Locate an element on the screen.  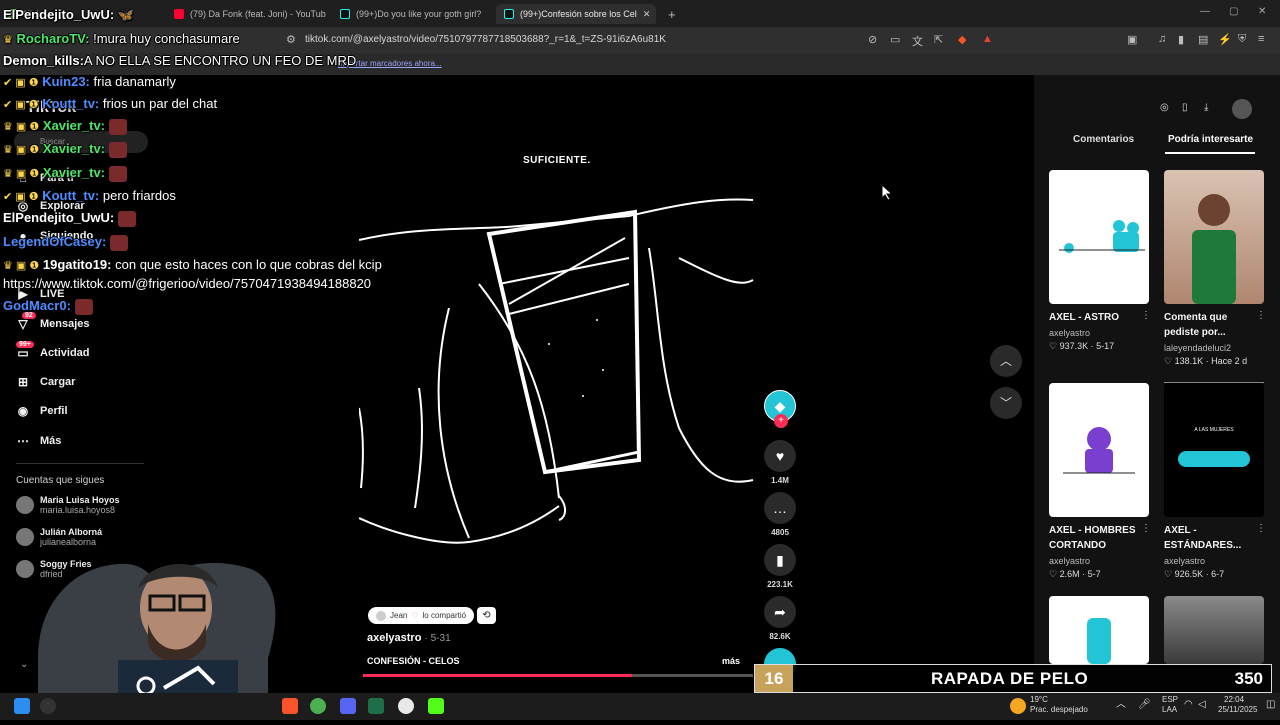
repost-icon: ⟲ is located at coordinates (486, 615).